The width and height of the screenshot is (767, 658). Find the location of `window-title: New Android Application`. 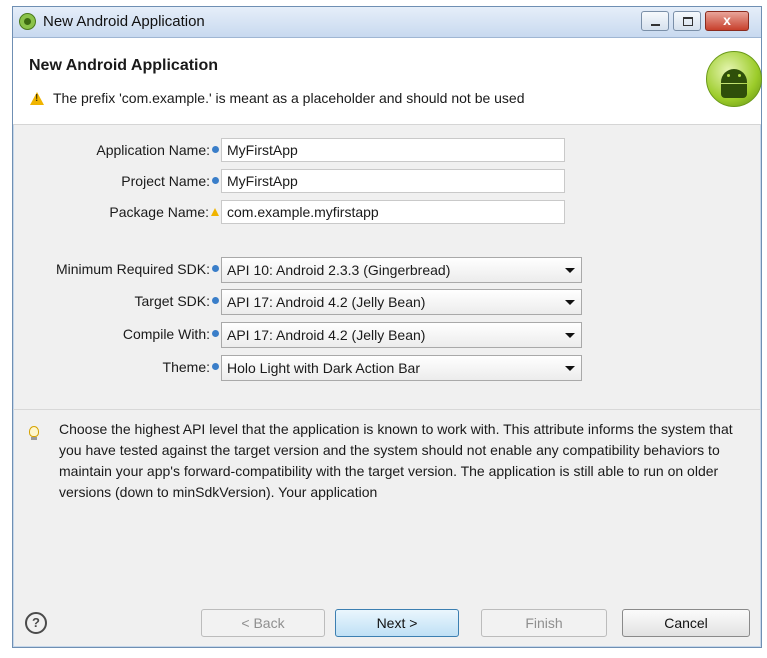

window-title: New Android Application is located at coordinates (124, 21).